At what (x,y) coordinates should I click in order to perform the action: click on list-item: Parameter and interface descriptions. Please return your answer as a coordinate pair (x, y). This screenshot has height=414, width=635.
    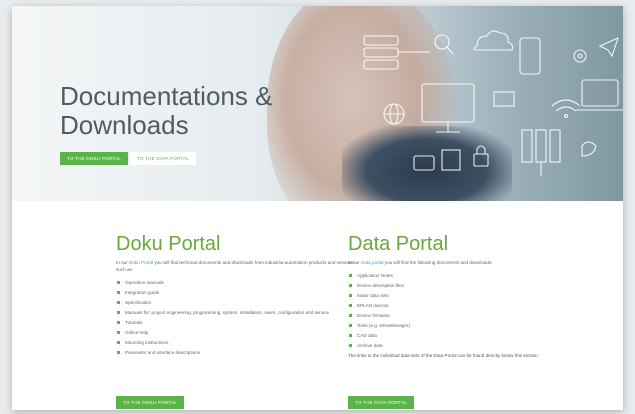
    Looking at the image, I should click on (236, 352).